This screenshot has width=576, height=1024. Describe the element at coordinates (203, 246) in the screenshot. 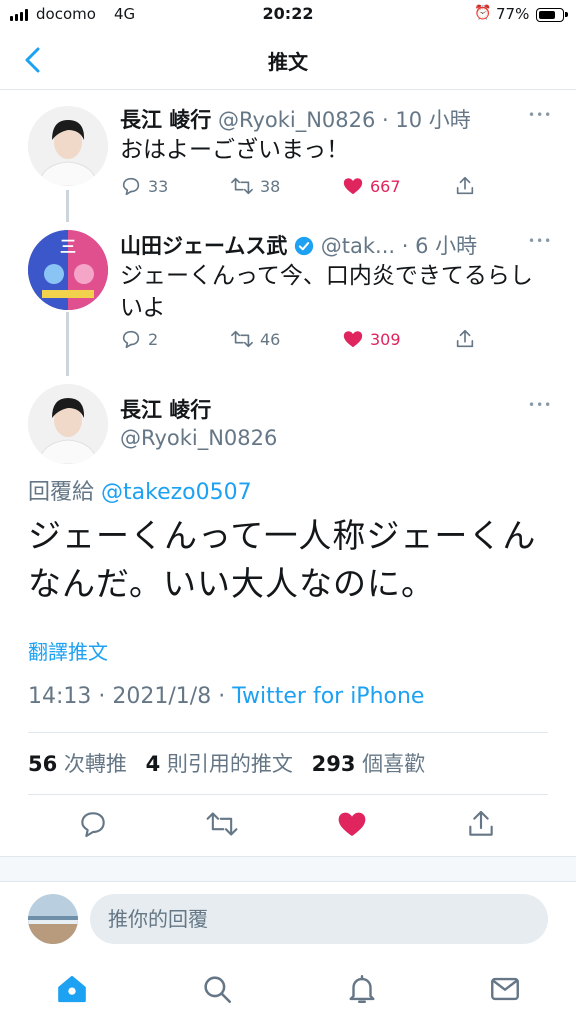

I see `author-name: 山田ジェームス武` at that location.